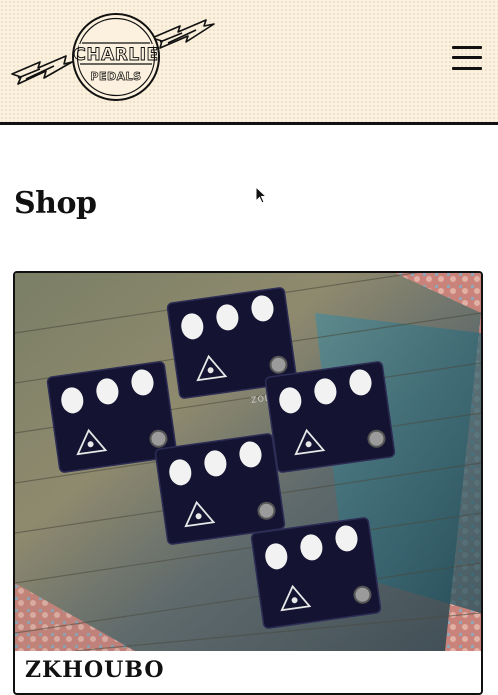 The width and height of the screenshot is (498, 695). Describe the element at coordinates (115, 55) in the screenshot. I see `logo-line1: CHARLIE` at that location.